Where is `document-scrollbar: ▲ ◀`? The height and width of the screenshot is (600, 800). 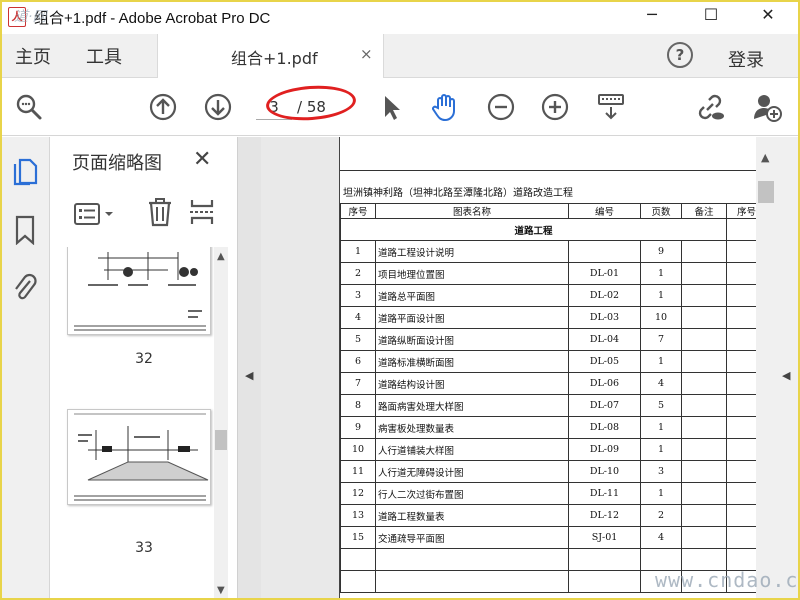 document-scrollbar: ▲ ◀ is located at coordinates (777, 368).